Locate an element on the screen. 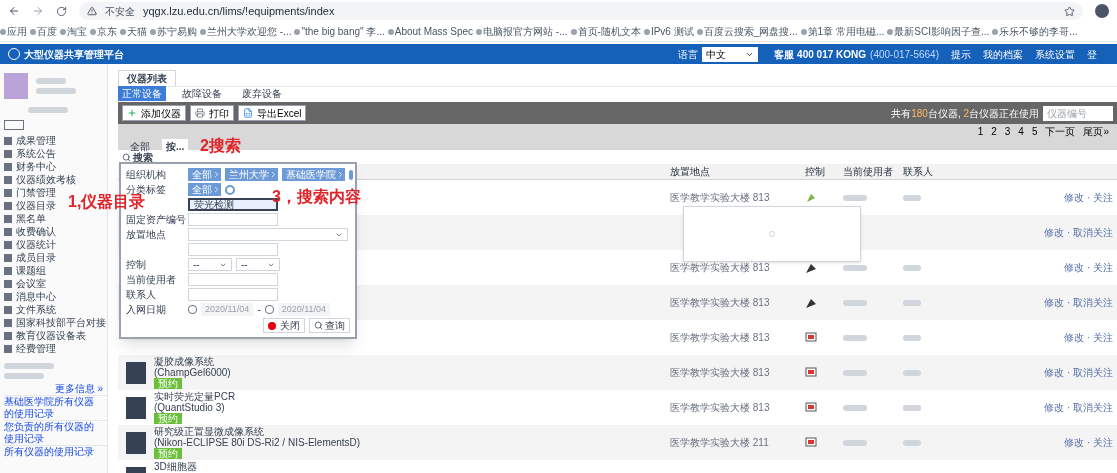 This screenshot has height=473, width=1117. sidebar-item: 成员目录 is located at coordinates (36, 257).